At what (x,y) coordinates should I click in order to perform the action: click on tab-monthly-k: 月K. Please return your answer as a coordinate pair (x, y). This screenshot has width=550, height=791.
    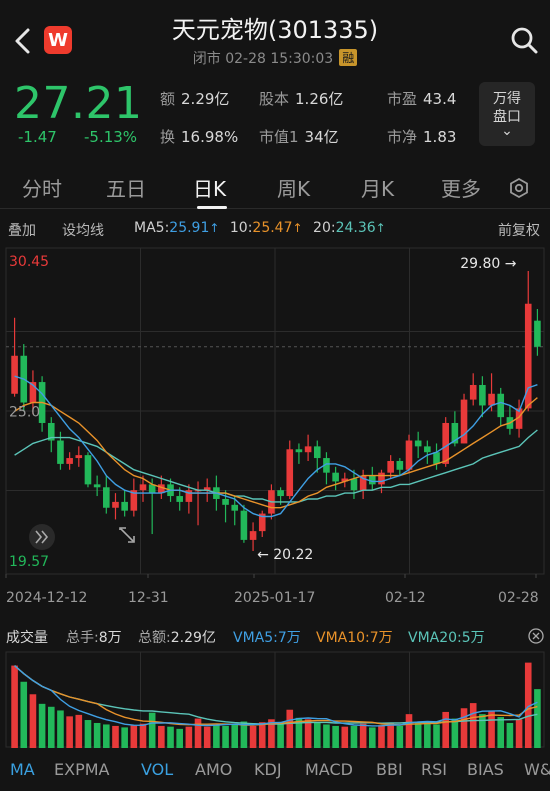
    Looking at the image, I should click on (377, 187).